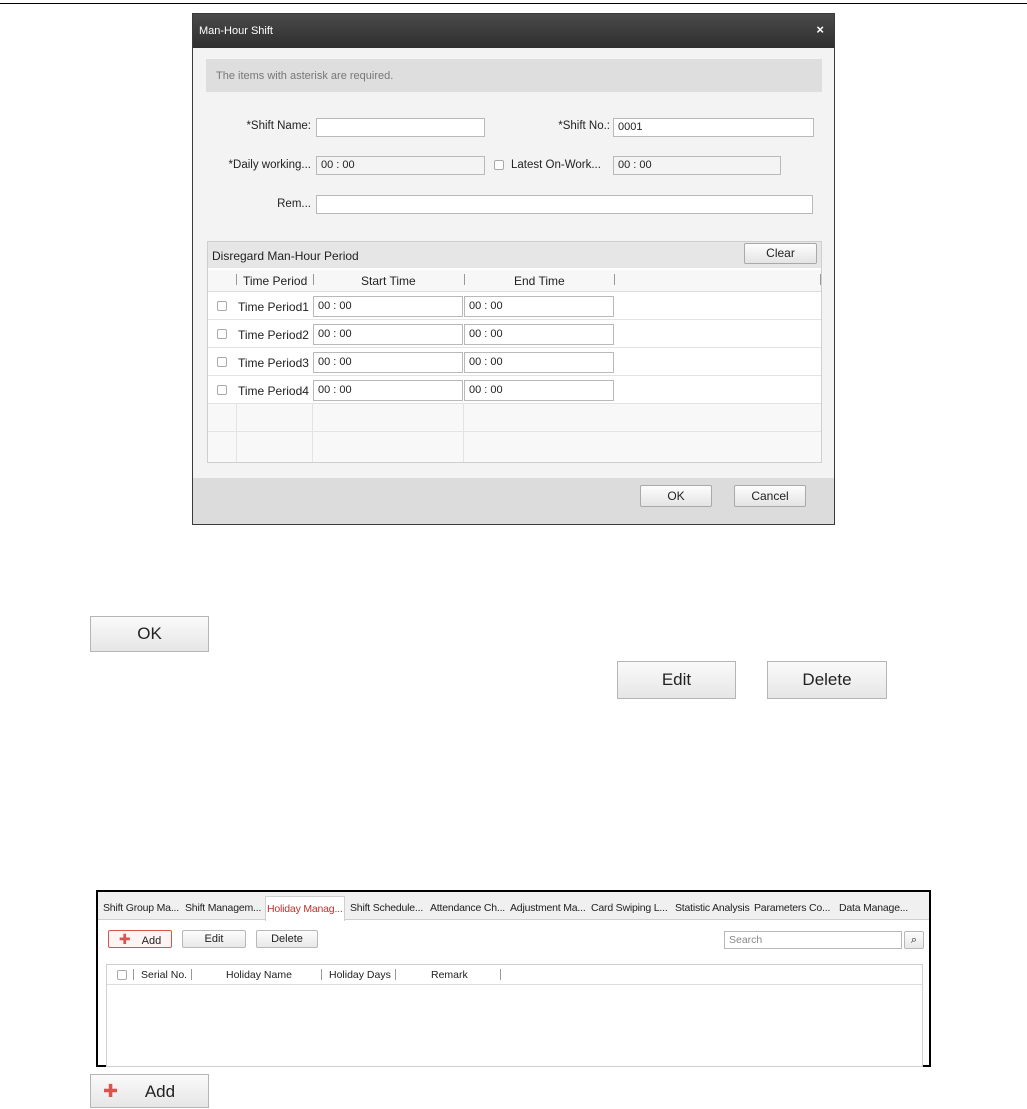  What do you see at coordinates (400, 165) in the screenshot?
I see `daily-working-input: 00` at bounding box center [400, 165].